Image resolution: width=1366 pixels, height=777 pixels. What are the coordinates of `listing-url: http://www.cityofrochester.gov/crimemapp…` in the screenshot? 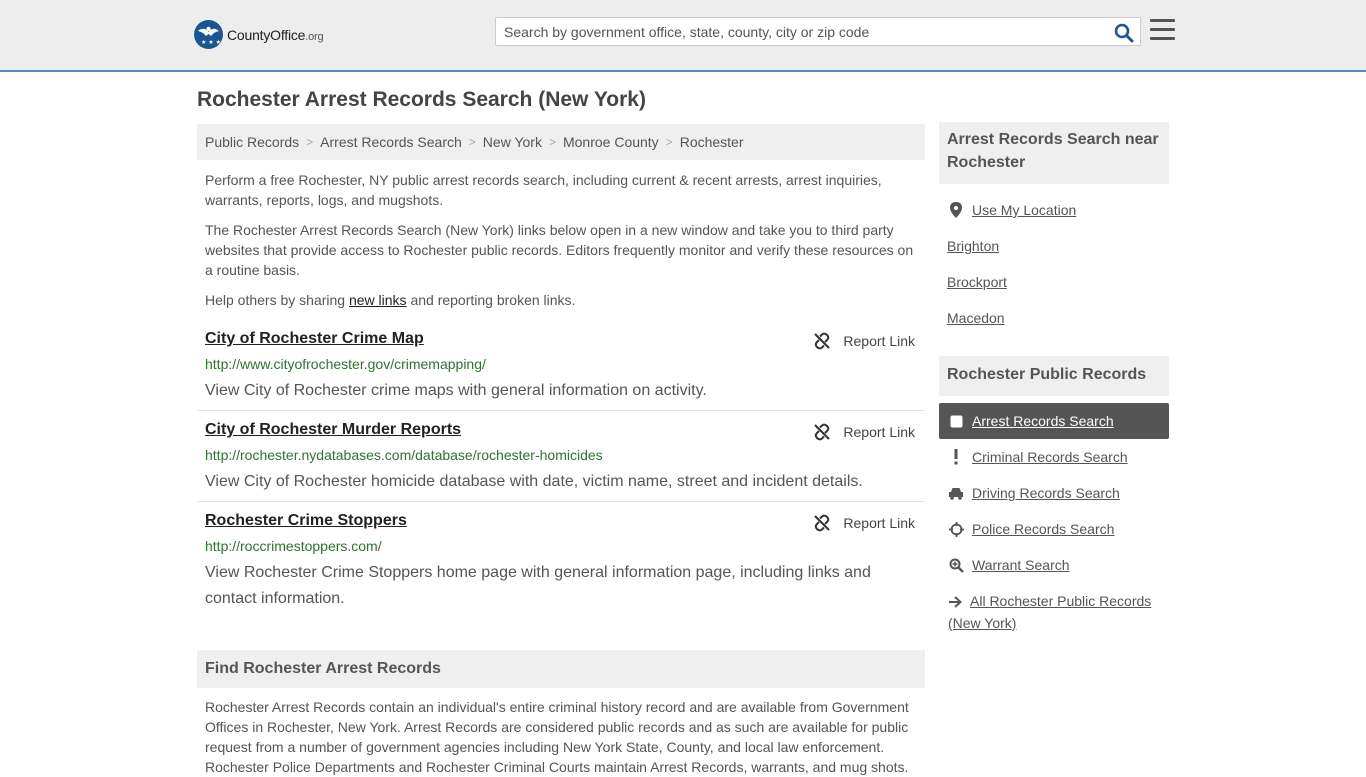 It's located at (345, 364).